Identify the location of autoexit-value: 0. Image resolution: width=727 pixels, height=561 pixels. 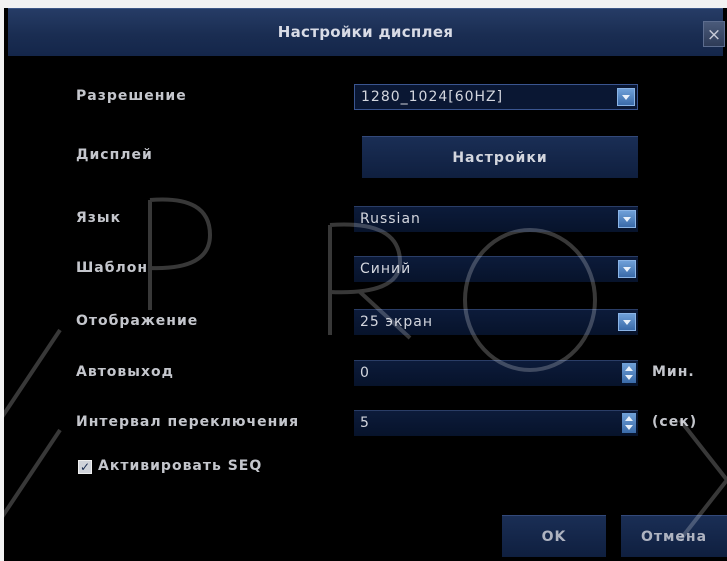
(365, 373).